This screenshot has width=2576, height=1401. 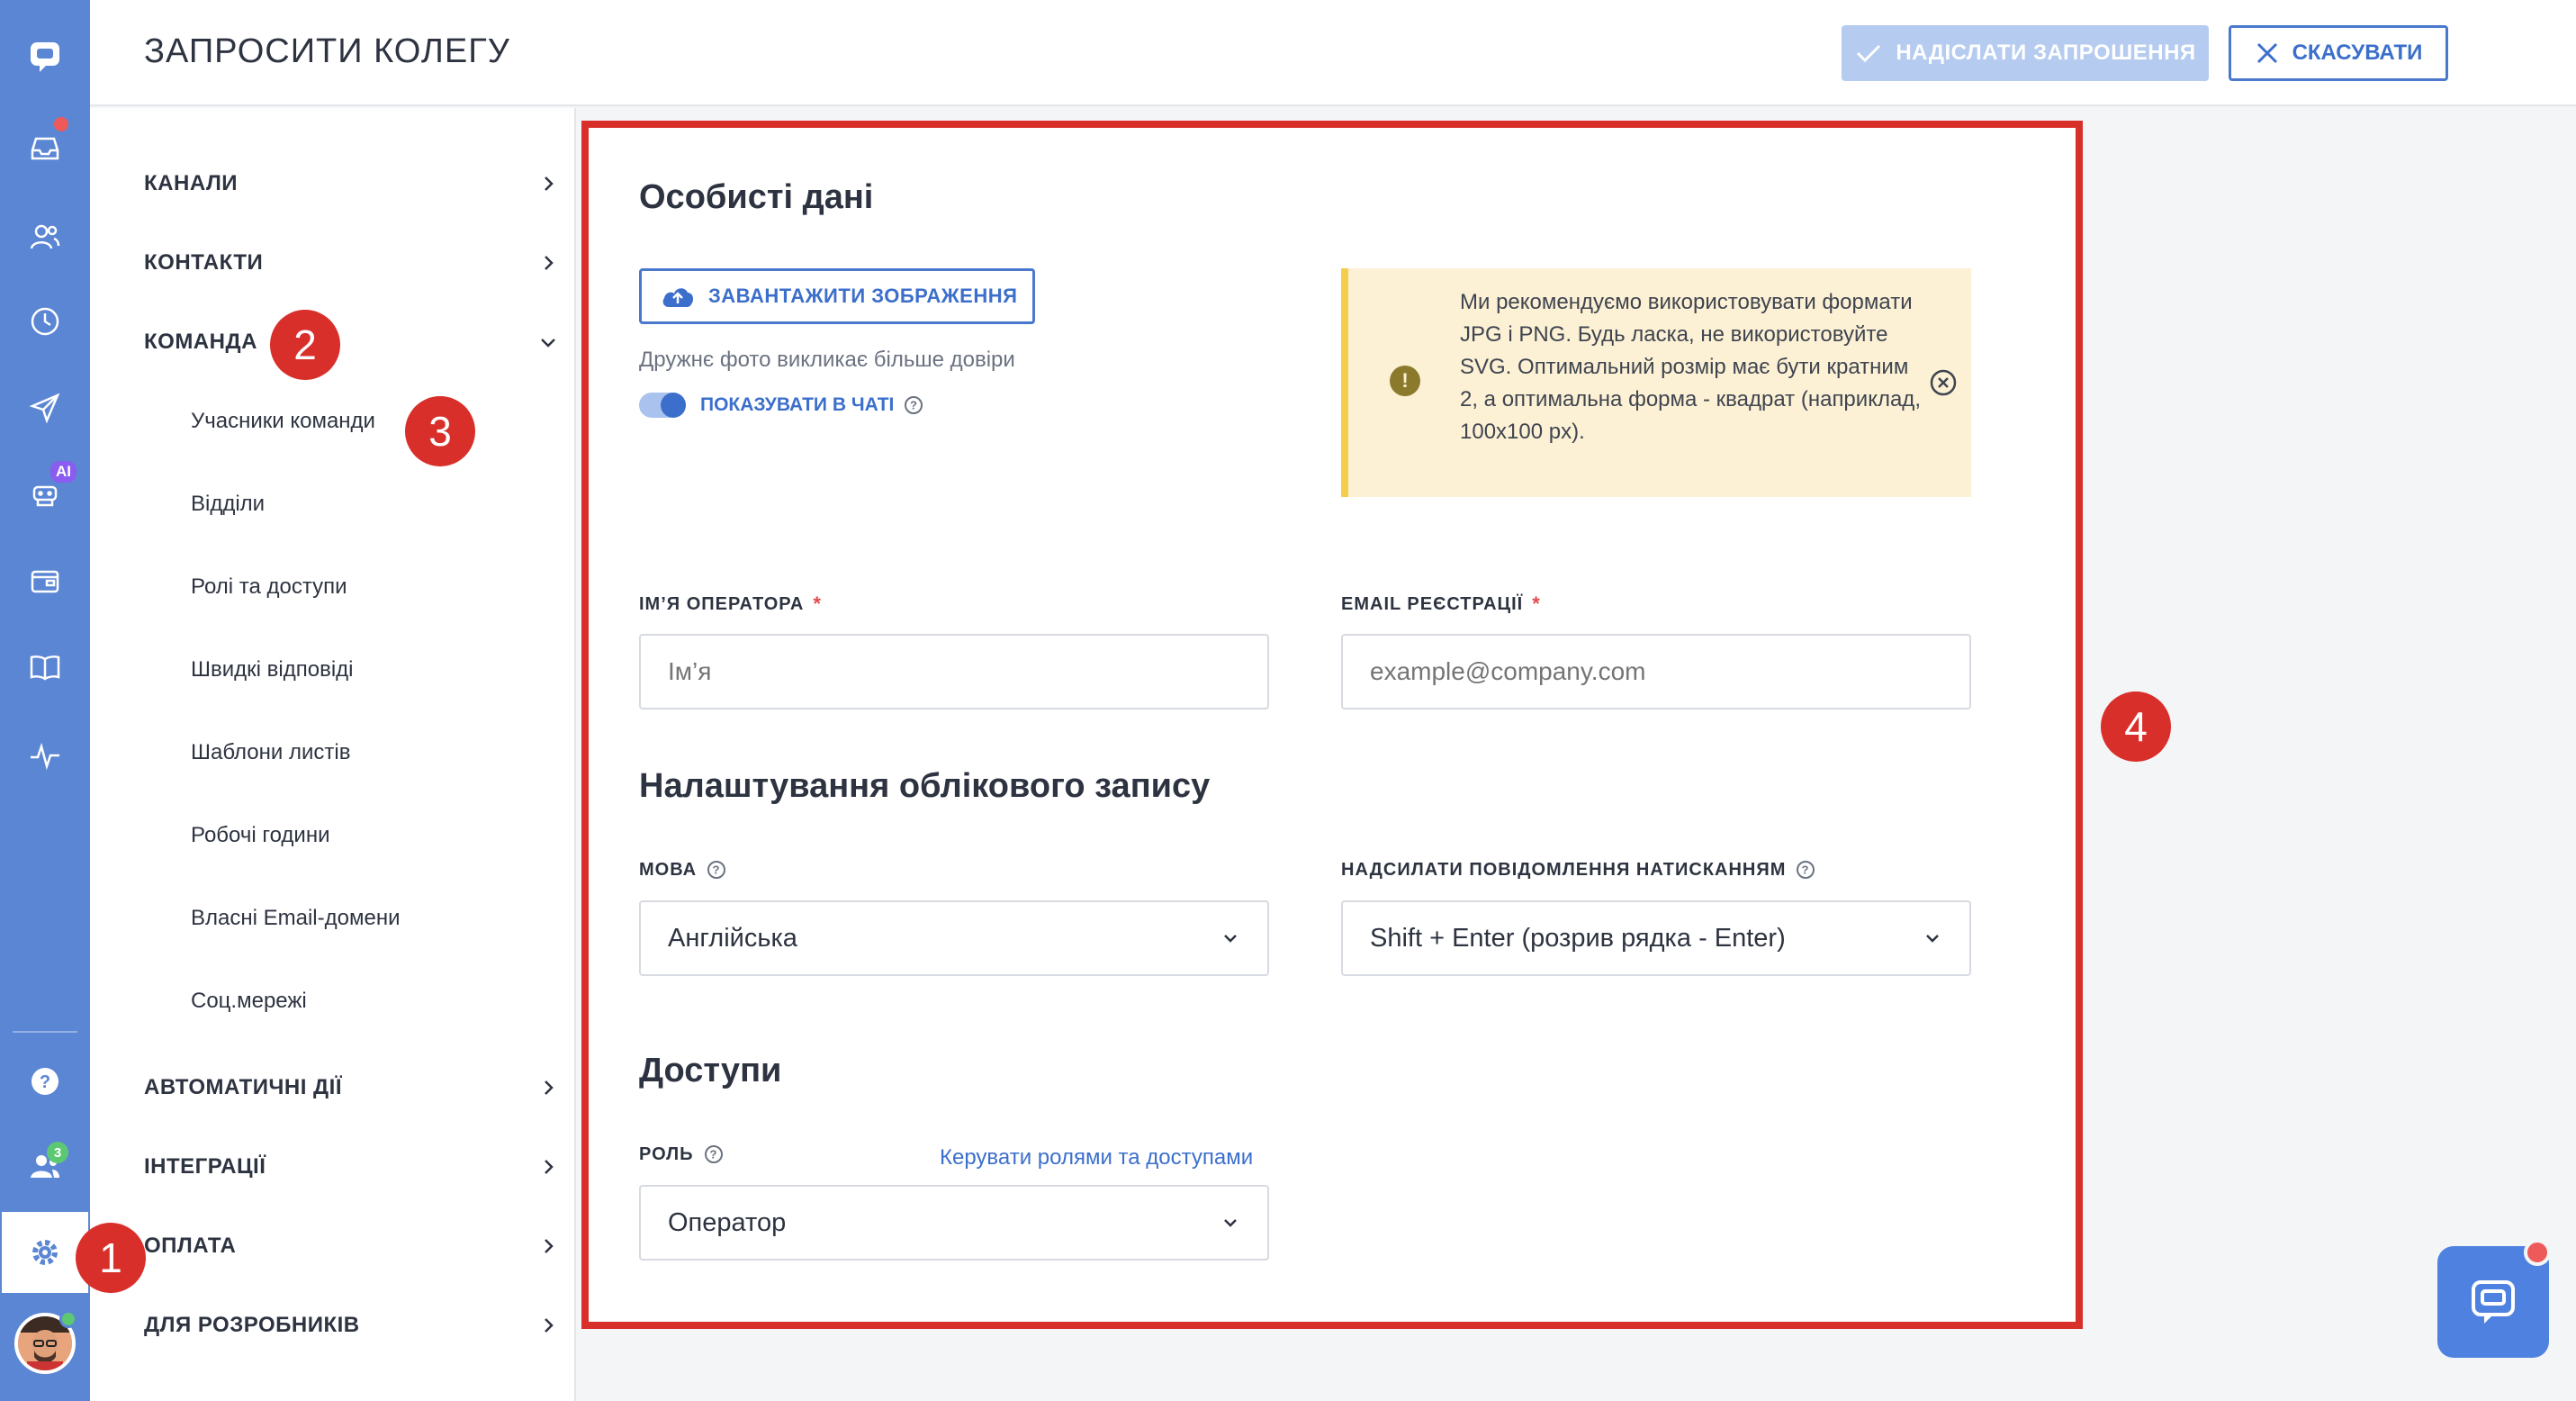 I want to click on submenu-departments: Відділи, so click(x=228, y=504).